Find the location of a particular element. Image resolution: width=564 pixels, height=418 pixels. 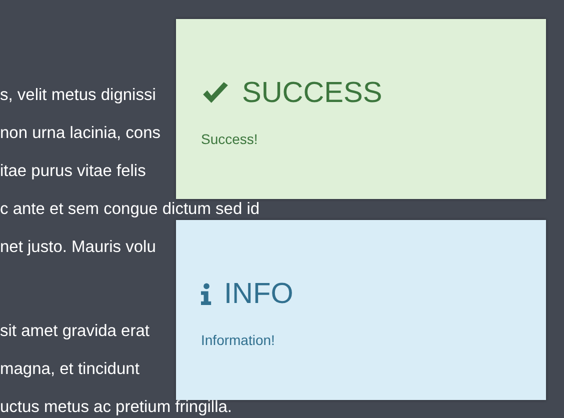

notification-title: SUCCESS is located at coordinates (312, 93).